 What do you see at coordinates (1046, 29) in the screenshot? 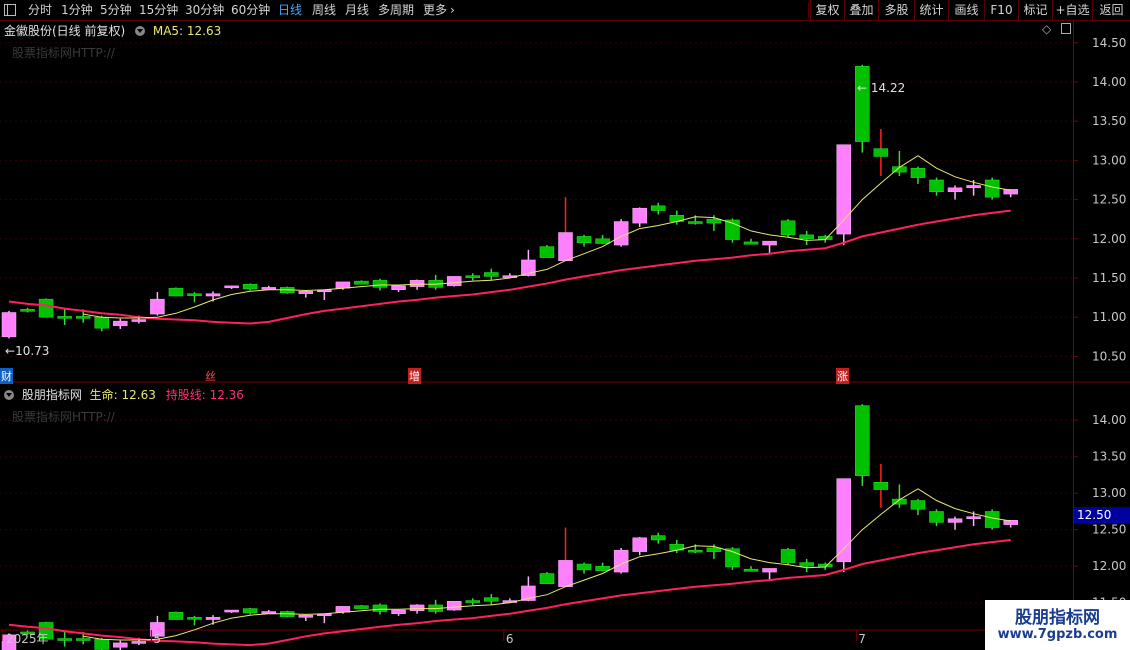
I see `diamond-icon: ◇` at bounding box center [1046, 29].